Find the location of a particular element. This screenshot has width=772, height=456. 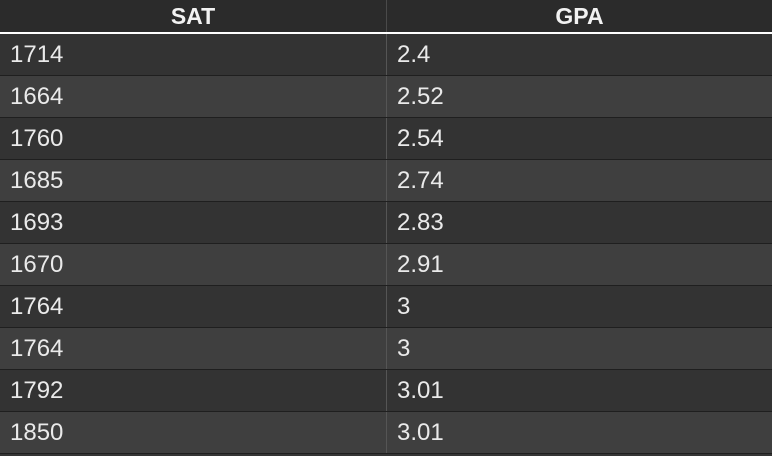

table-row: 1850 3.01 is located at coordinates (386, 433).